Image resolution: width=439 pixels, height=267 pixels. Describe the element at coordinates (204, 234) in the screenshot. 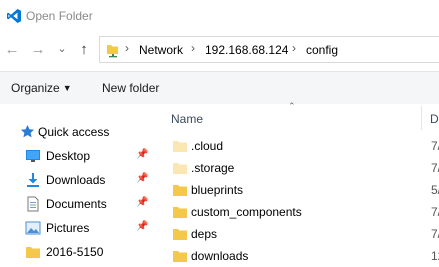

I see `file-name: deps` at that location.